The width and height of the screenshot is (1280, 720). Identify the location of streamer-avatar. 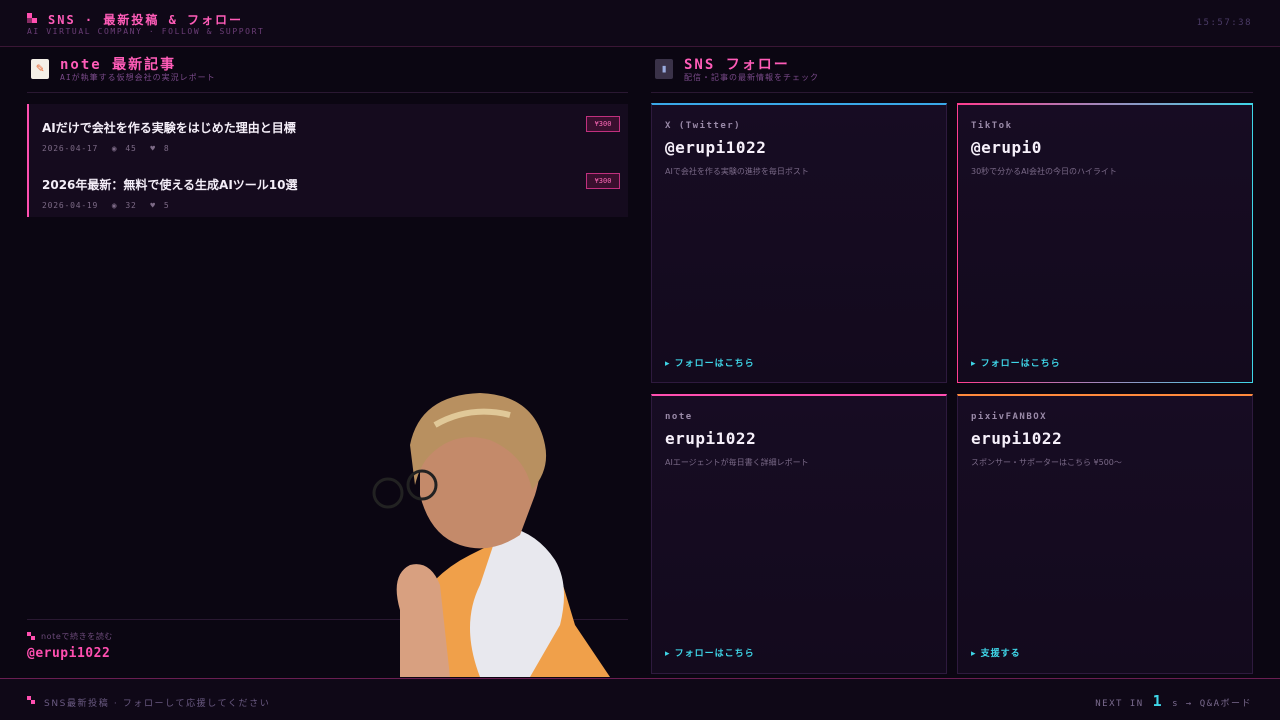
(491, 535).